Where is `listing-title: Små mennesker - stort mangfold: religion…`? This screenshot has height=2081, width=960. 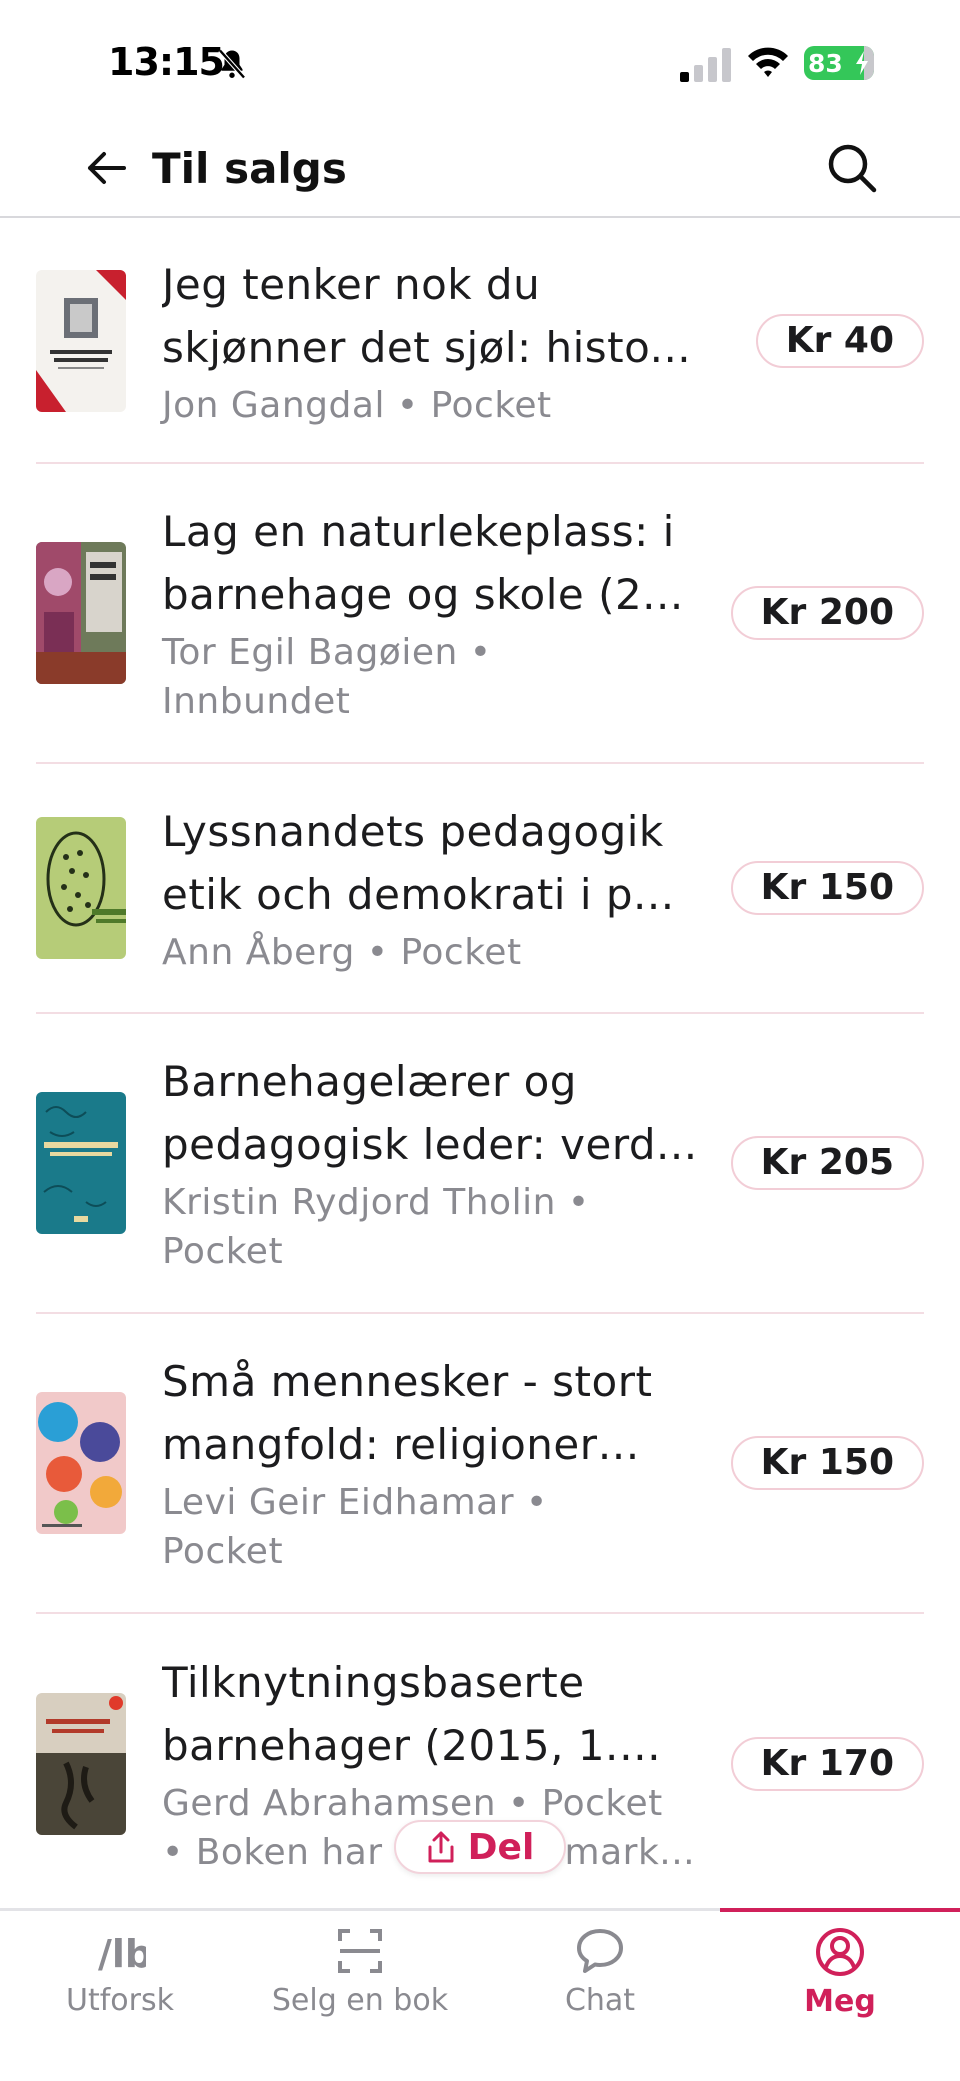 listing-title: Små mennesker - stort mangfold: religion… is located at coordinates (407, 1413).